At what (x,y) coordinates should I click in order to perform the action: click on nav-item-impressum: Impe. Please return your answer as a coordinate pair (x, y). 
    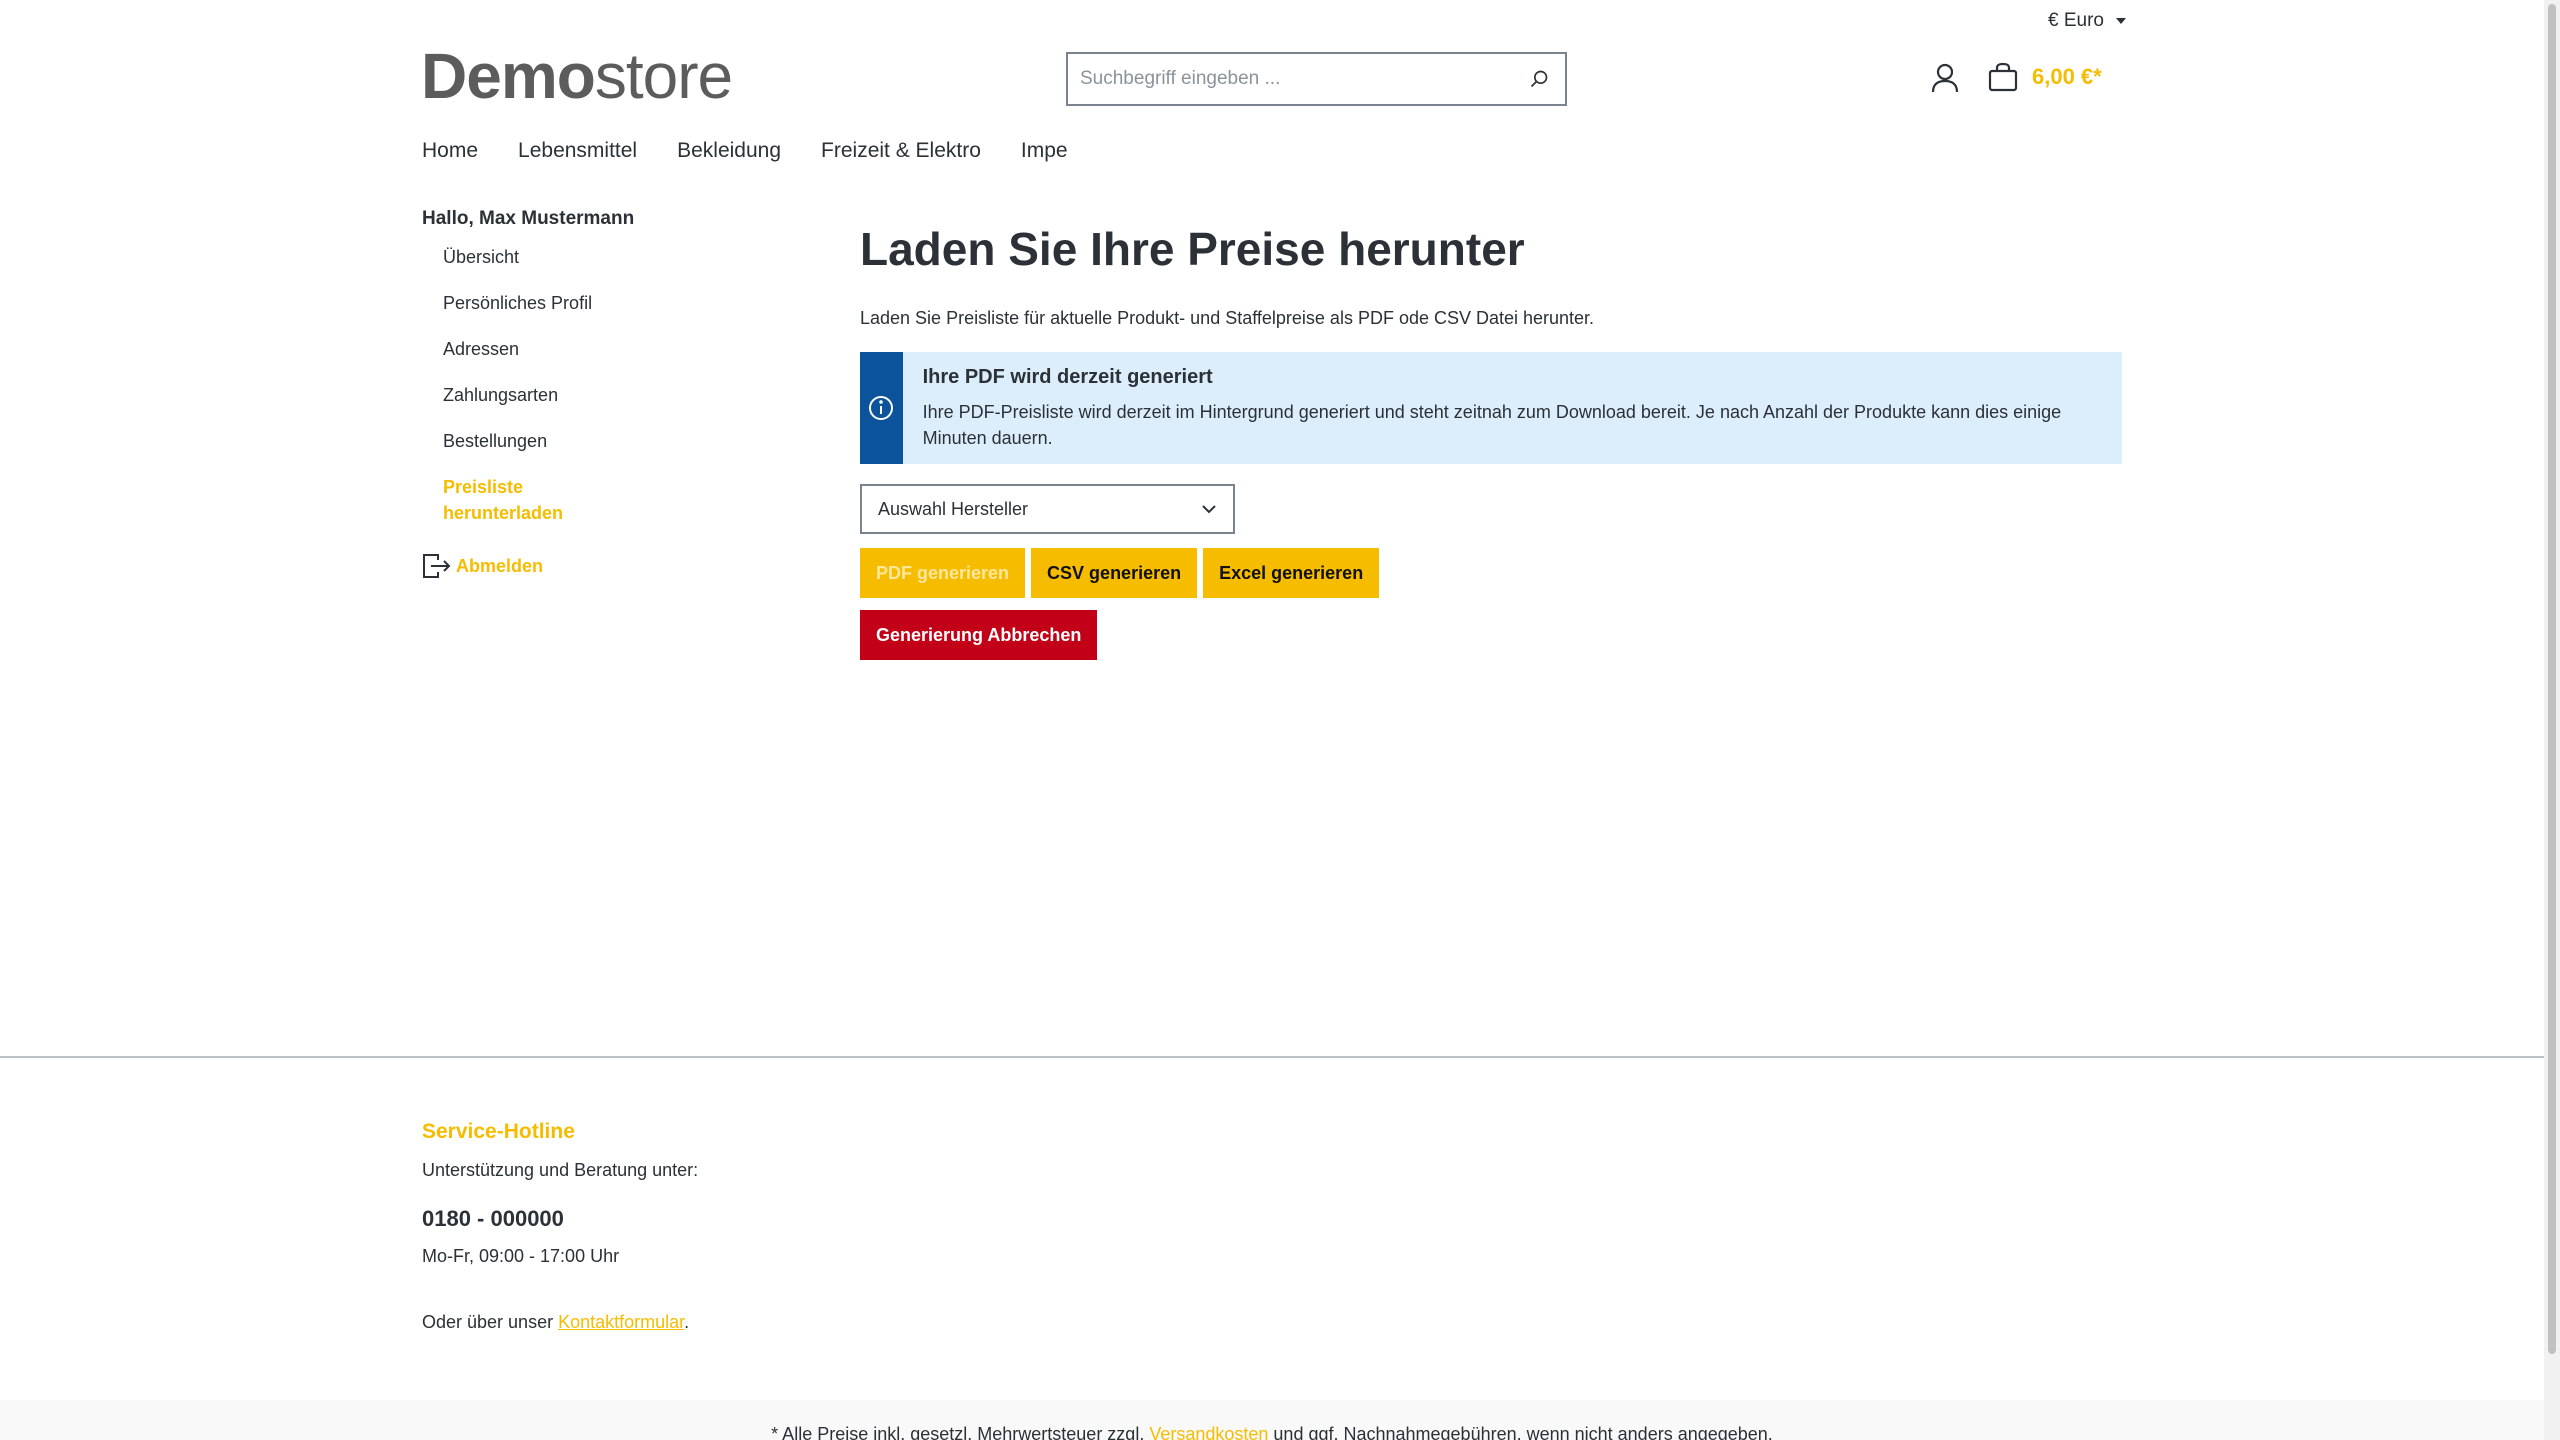
    Looking at the image, I should click on (1044, 151).